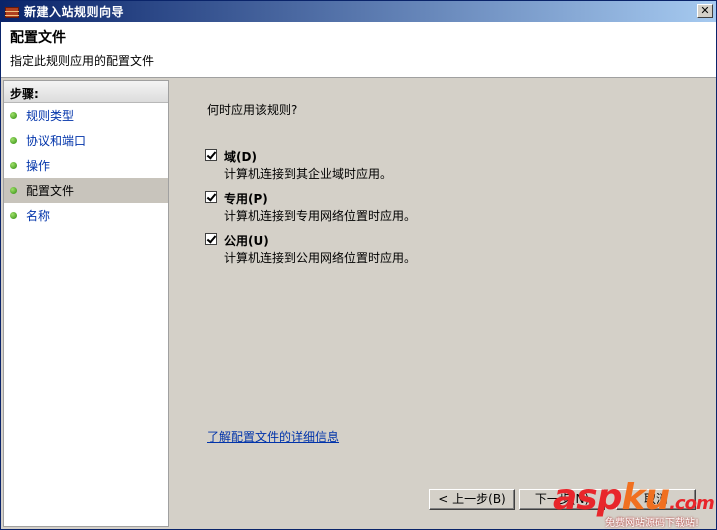 This screenshot has height=530, width=717. Describe the element at coordinates (74, 12) in the screenshot. I see `window-title: 新建入站规则向导` at that location.